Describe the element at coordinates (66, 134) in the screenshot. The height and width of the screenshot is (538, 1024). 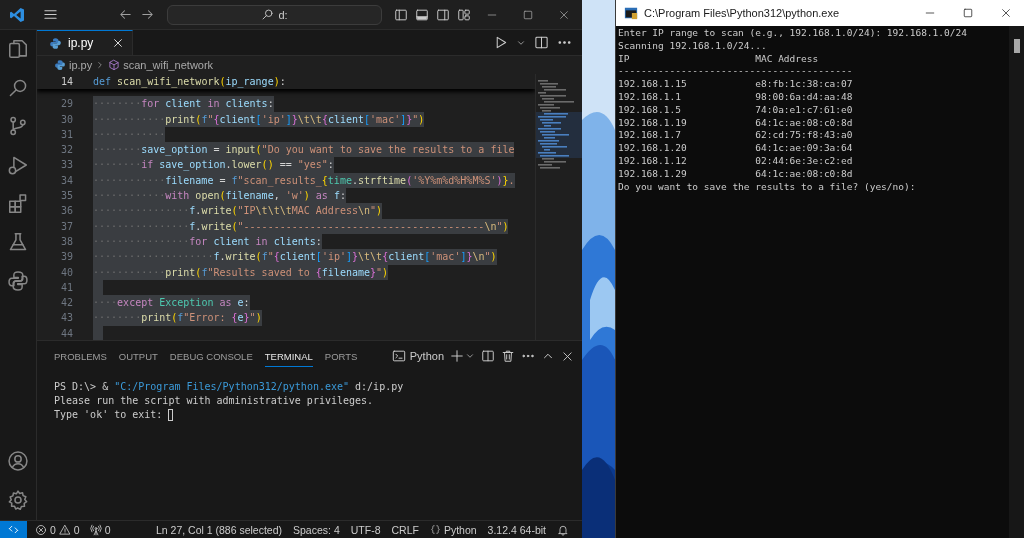
I see `line-number: 31` at that location.